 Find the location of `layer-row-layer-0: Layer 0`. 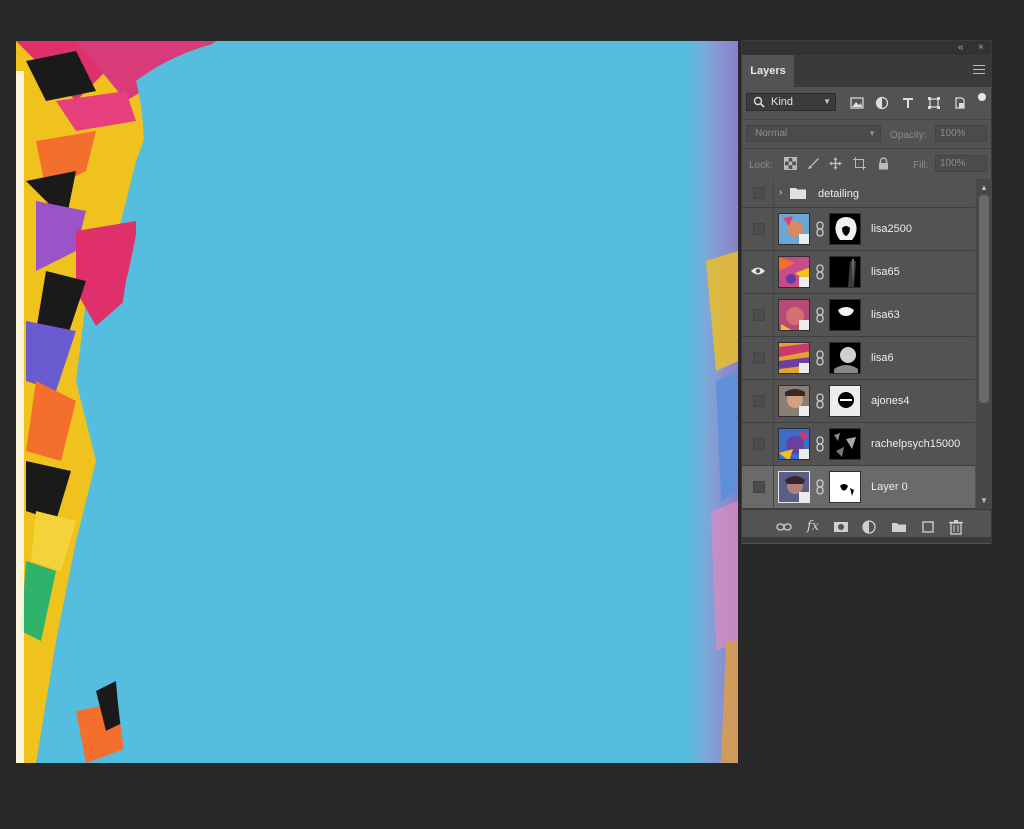

layer-row-layer-0: Layer 0 is located at coordinates (858, 487).